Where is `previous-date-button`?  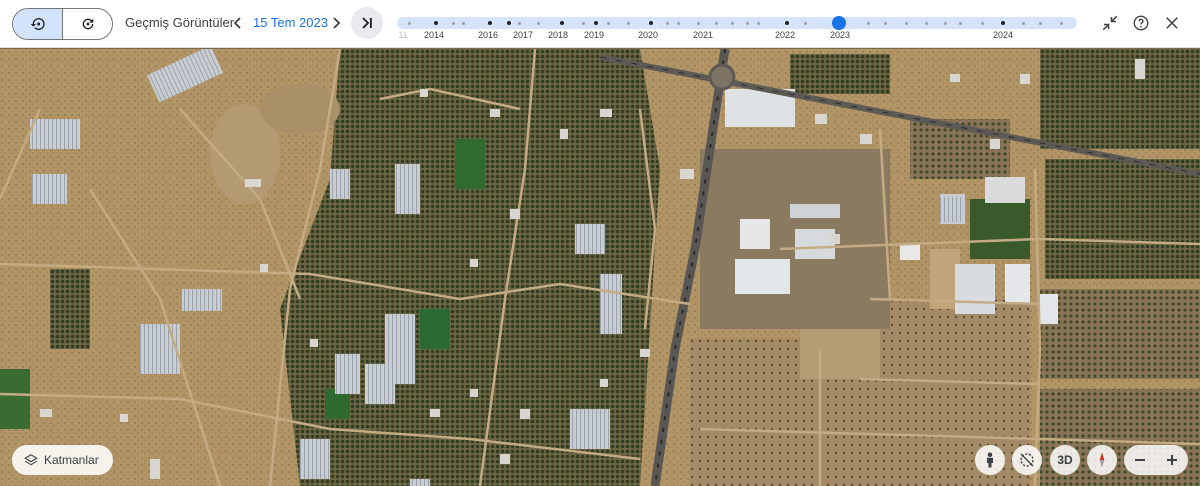 previous-date-button is located at coordinates (238, 23).